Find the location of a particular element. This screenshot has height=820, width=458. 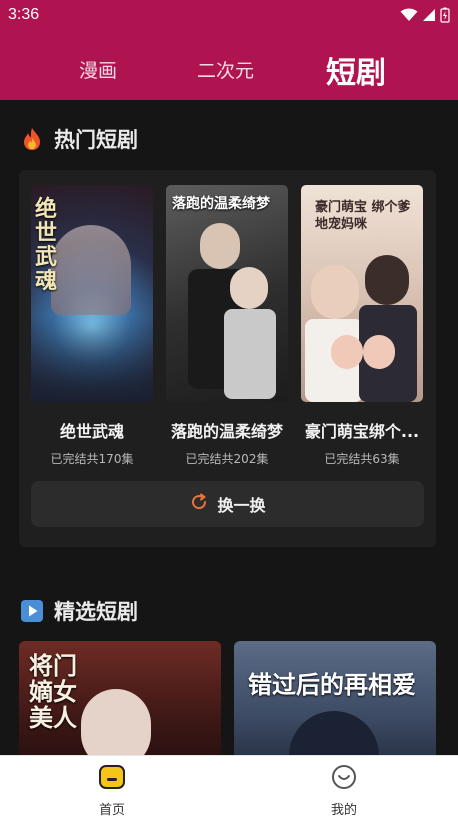

fire-icon is located at coordinates (32, 139).